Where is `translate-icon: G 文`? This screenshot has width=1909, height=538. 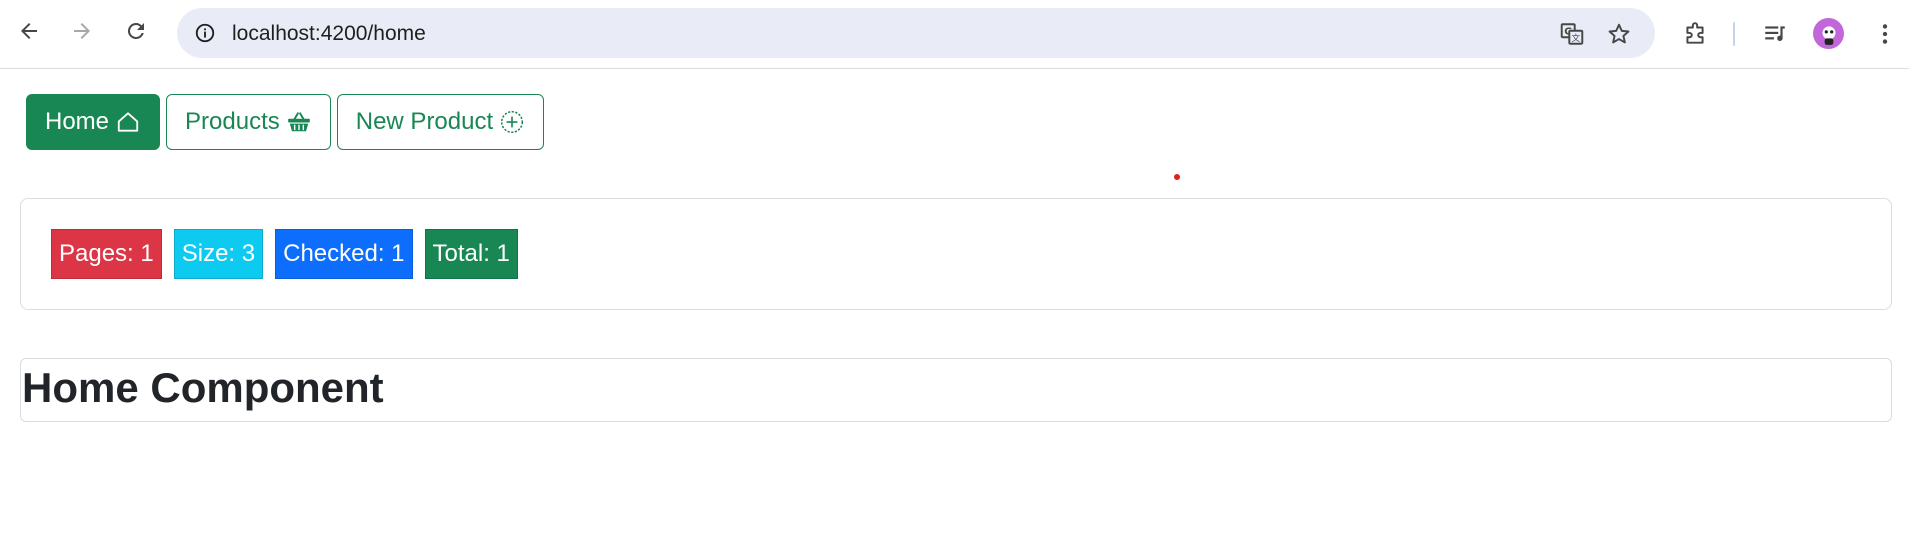
translate-icon: G 文 is located at coordinates (1572, 34).